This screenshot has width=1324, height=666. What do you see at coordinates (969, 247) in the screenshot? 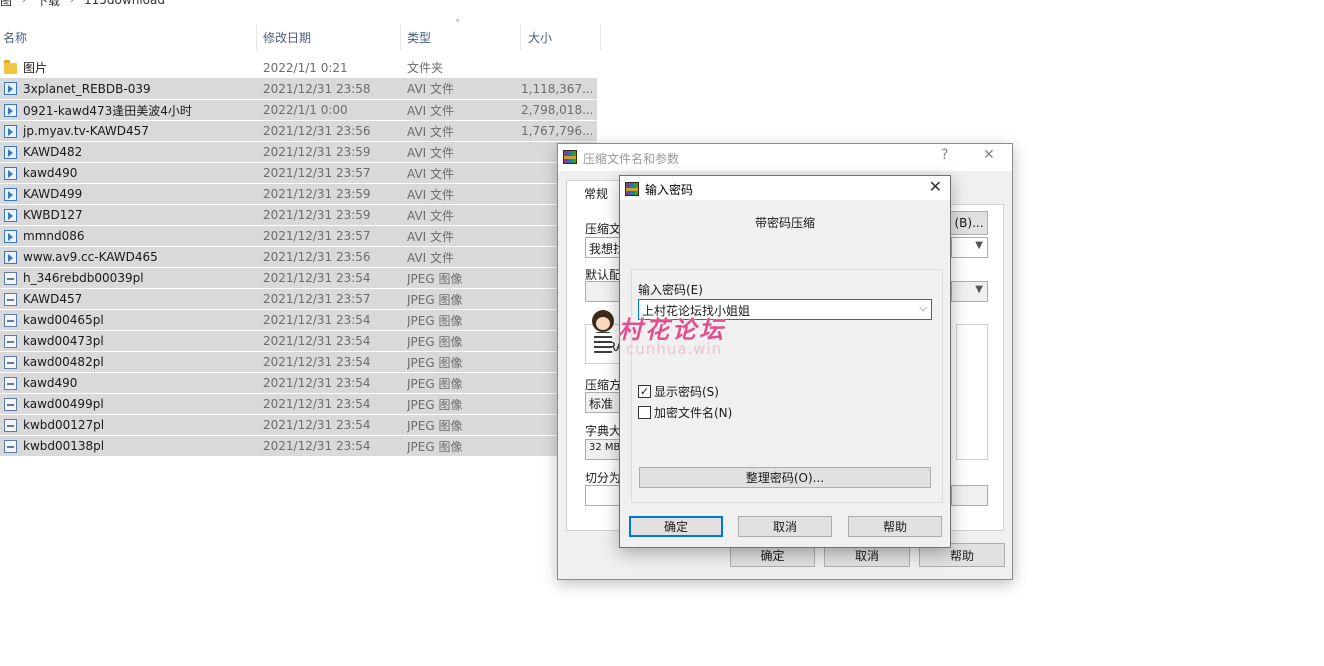
I see `update-mode-select: ▼` at bounding box center [969, 247].